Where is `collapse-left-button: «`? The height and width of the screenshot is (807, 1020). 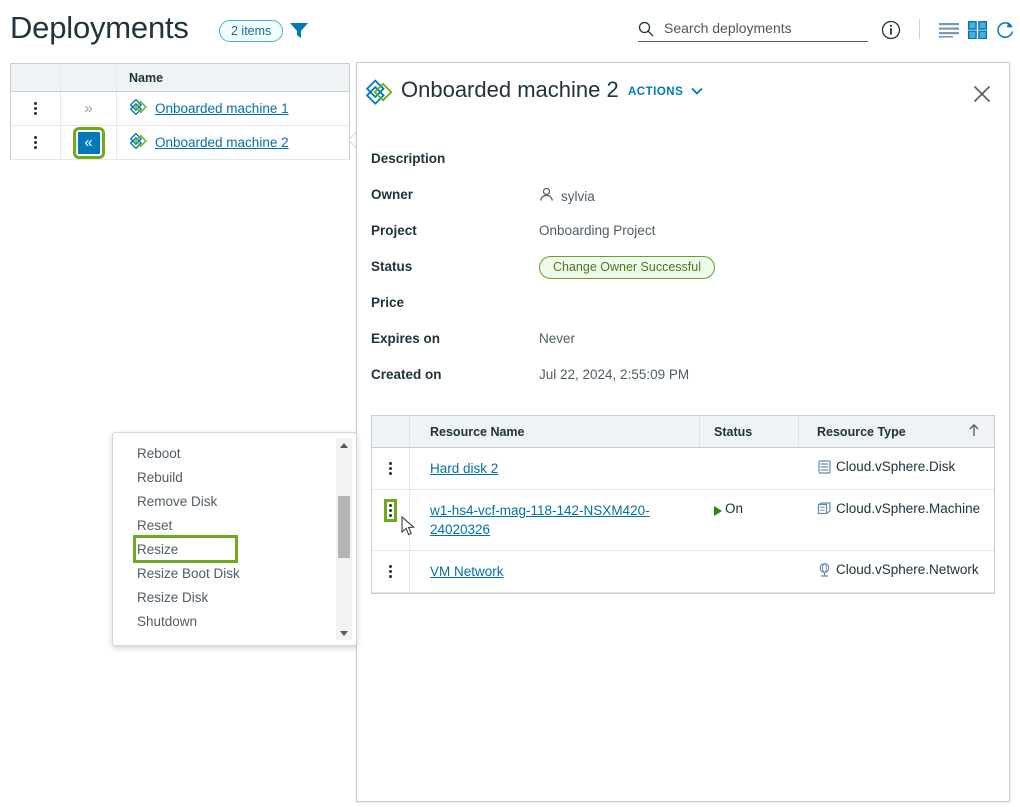
collapse-left-button: « is located at coordinates (88, 142).